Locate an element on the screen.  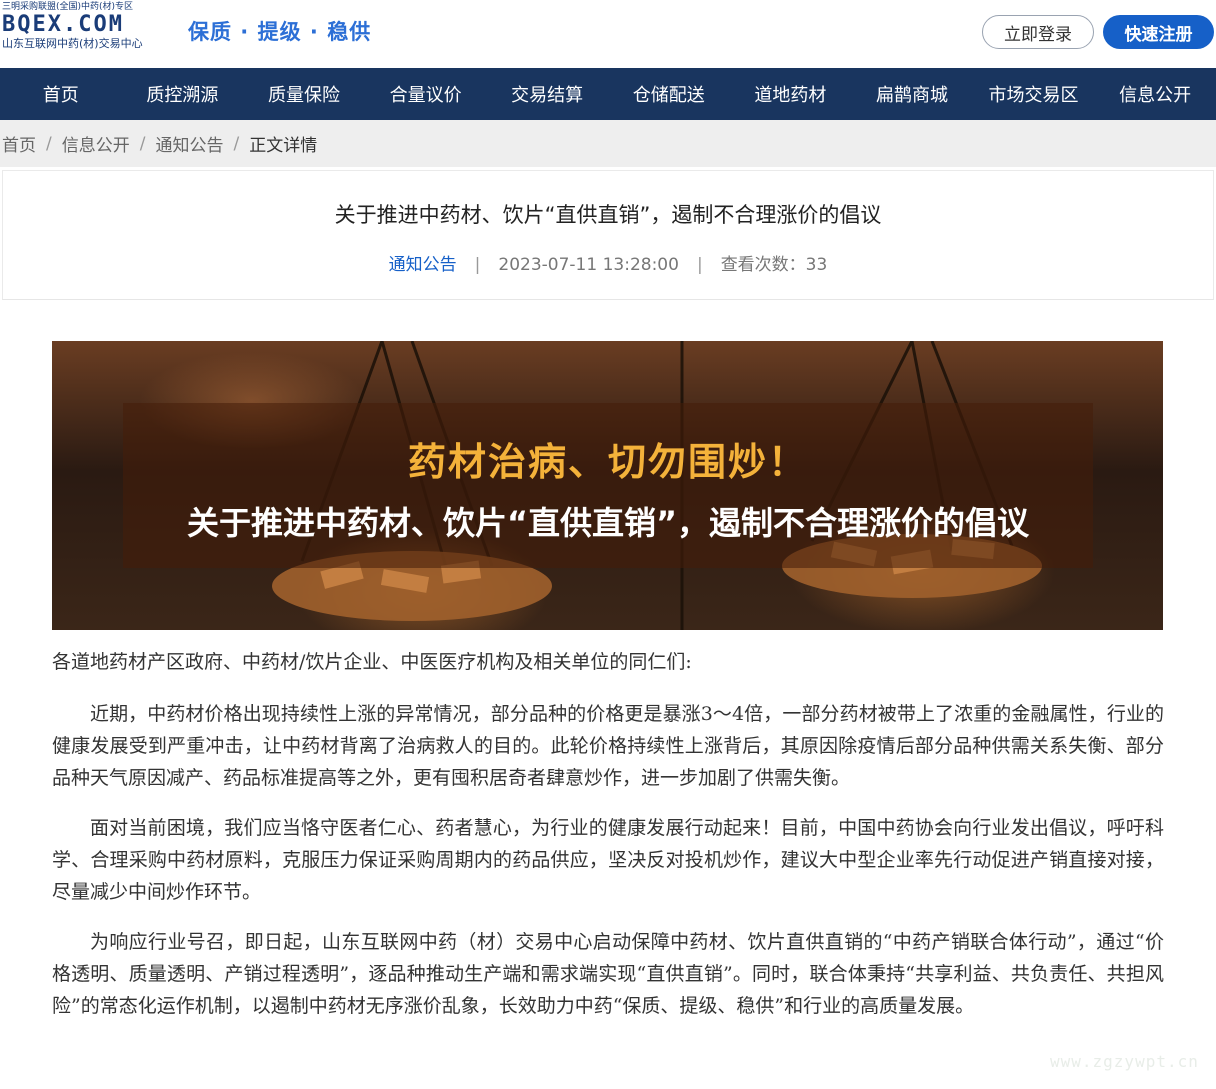
article-salutation: 各道地药材产区政府、中药材/饮片企业、中医医疗机构及相关单位的同仁们: is located at coordinates (372, 662).